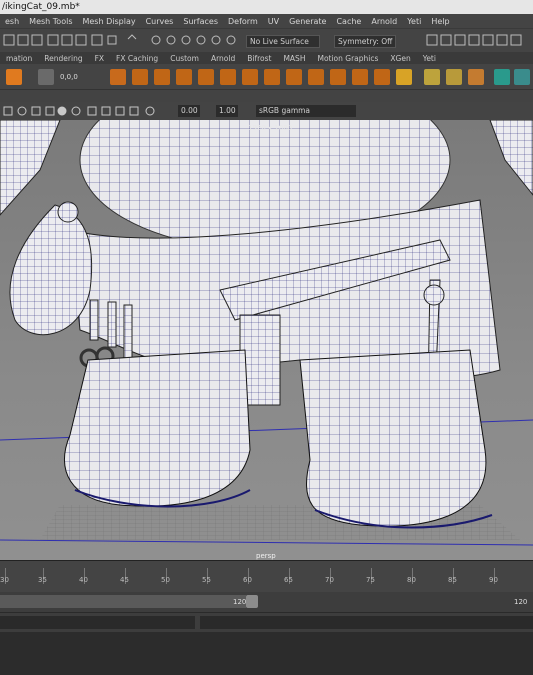 The image size is (533, 675). I want to click on window-title-bar: /ikingCat_09.mb*, so click(266, 7).